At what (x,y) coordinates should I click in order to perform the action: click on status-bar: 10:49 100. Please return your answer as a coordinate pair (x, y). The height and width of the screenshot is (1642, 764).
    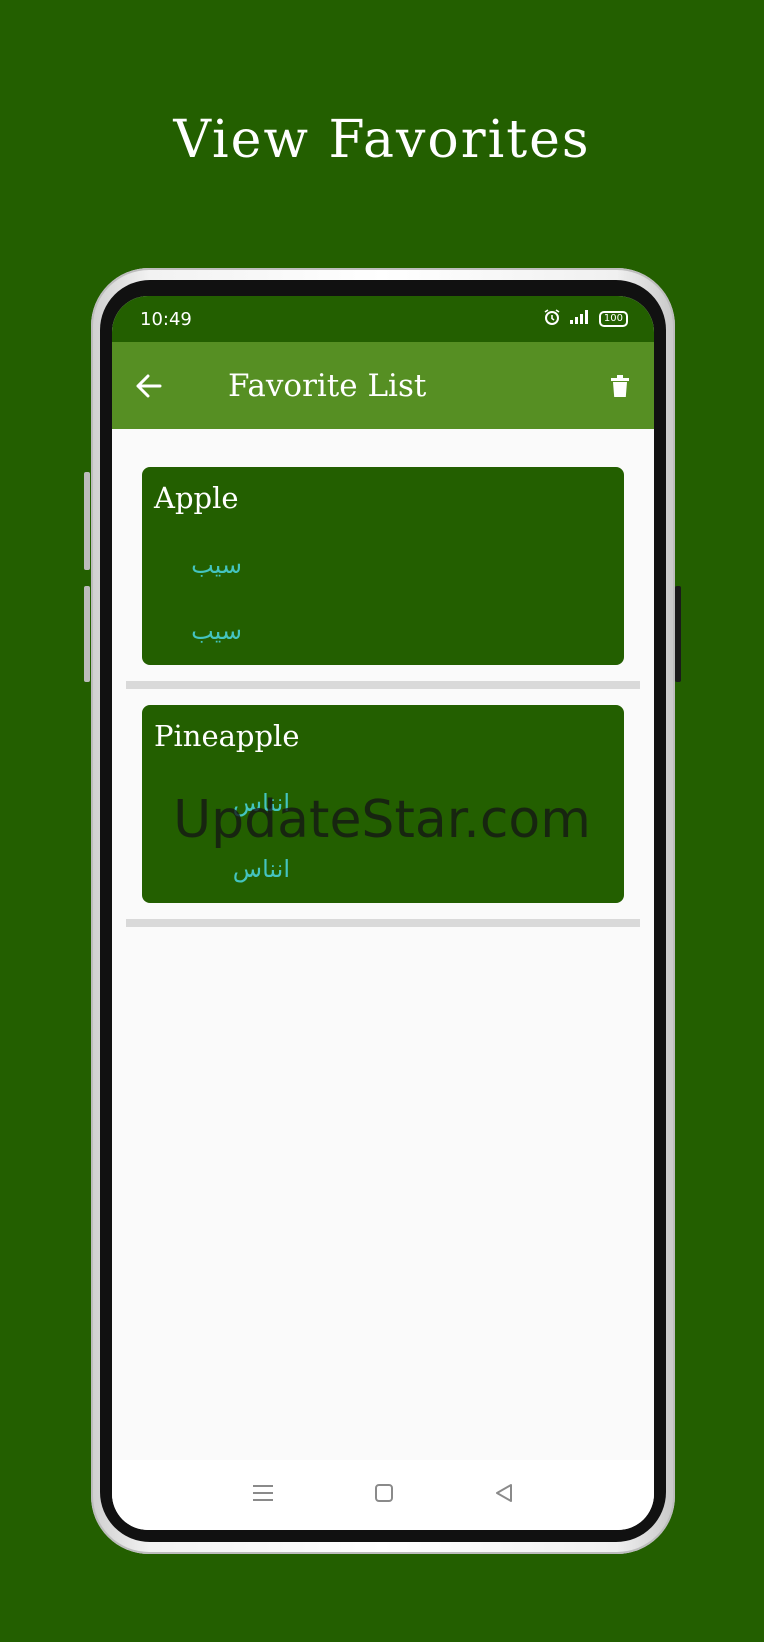
    Looking at the image, I should click on (383, 319).